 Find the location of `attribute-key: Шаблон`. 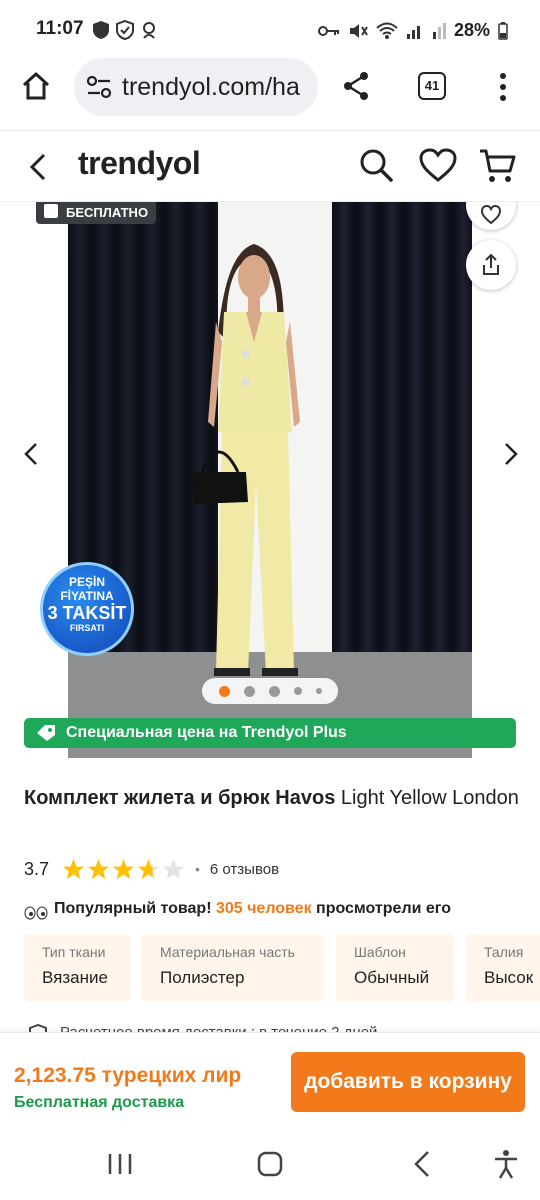

attribute-key: Шаблон is located at coordinates (380, 952).